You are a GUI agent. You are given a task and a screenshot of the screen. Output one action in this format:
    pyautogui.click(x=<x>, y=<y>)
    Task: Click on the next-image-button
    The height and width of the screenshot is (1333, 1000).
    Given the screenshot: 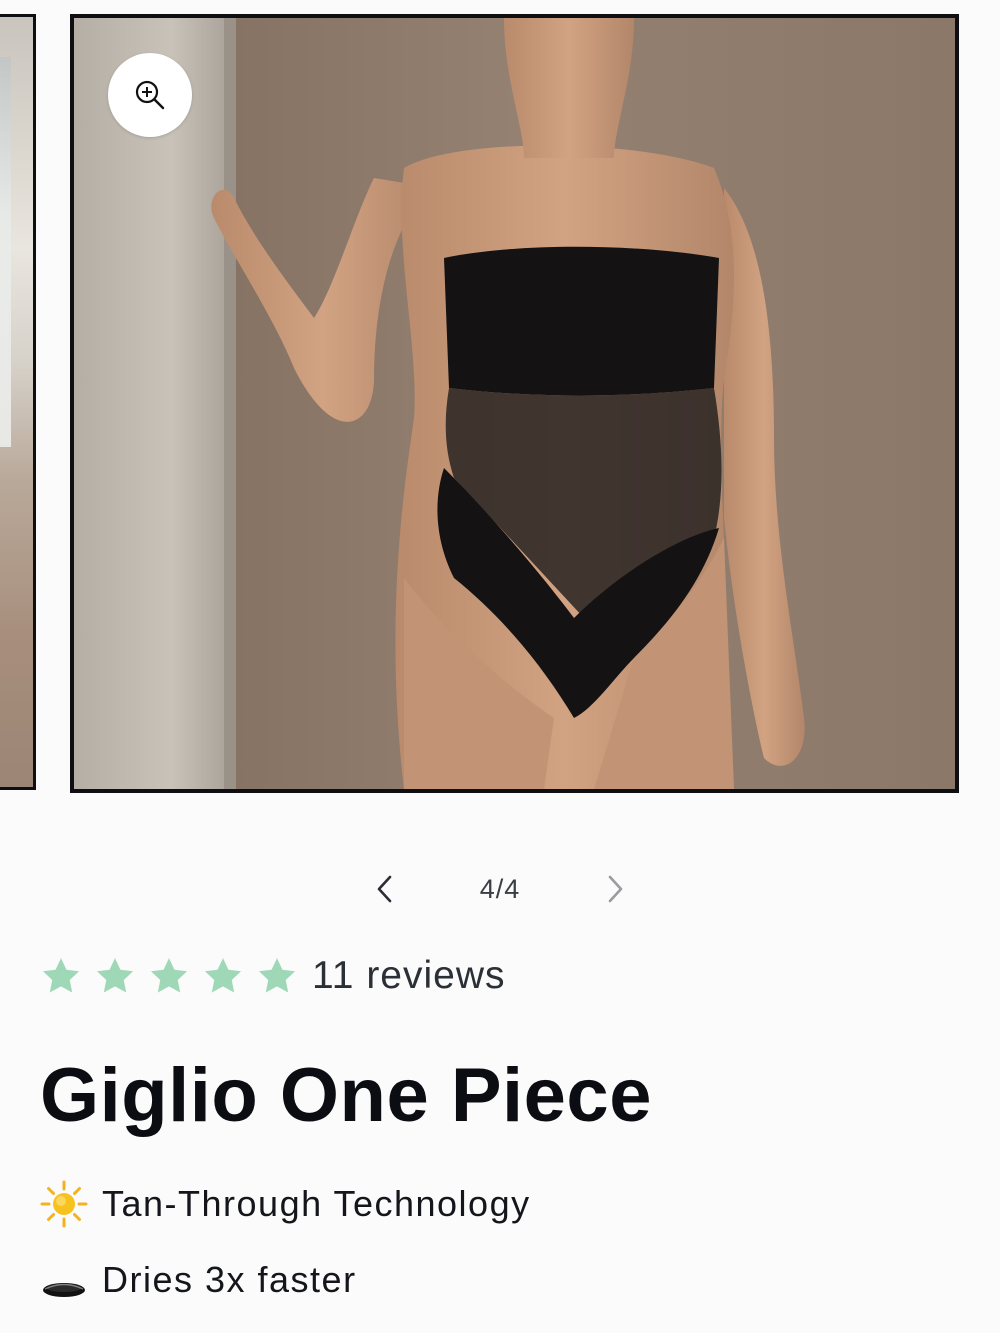 What is the action you would take?
    pyautogui.click(x=615, y=889)
    